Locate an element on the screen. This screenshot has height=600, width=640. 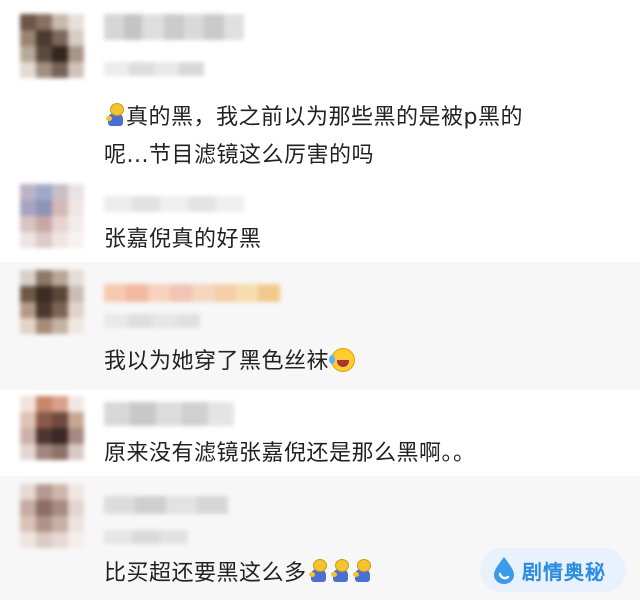
comment-text-continued: 呢...节目滤镜这么厉害的吗 is located at coordinates (239, 155).